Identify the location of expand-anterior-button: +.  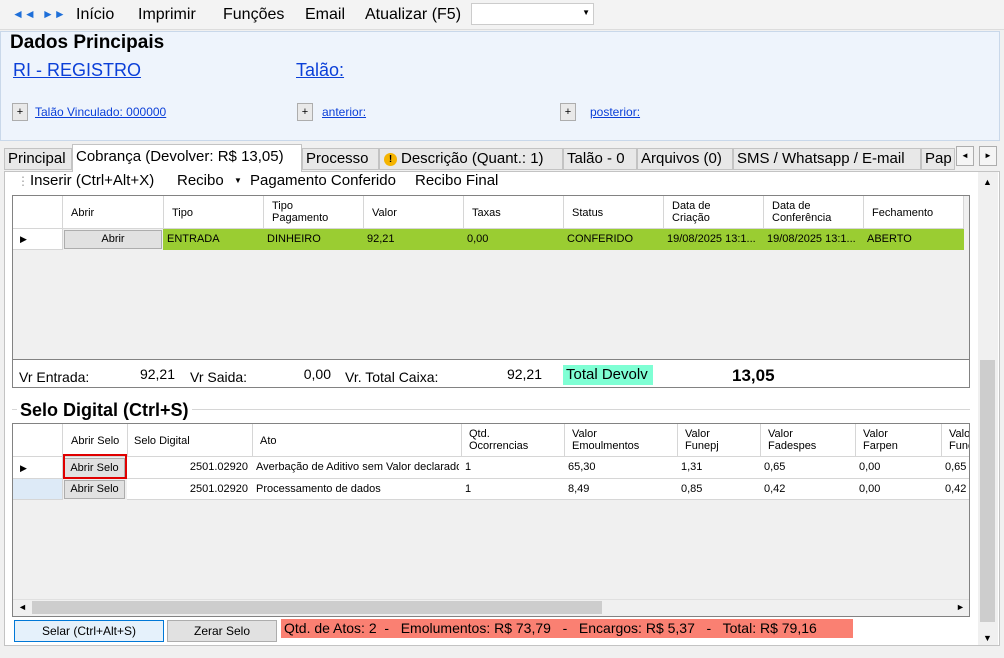
(305, 112).